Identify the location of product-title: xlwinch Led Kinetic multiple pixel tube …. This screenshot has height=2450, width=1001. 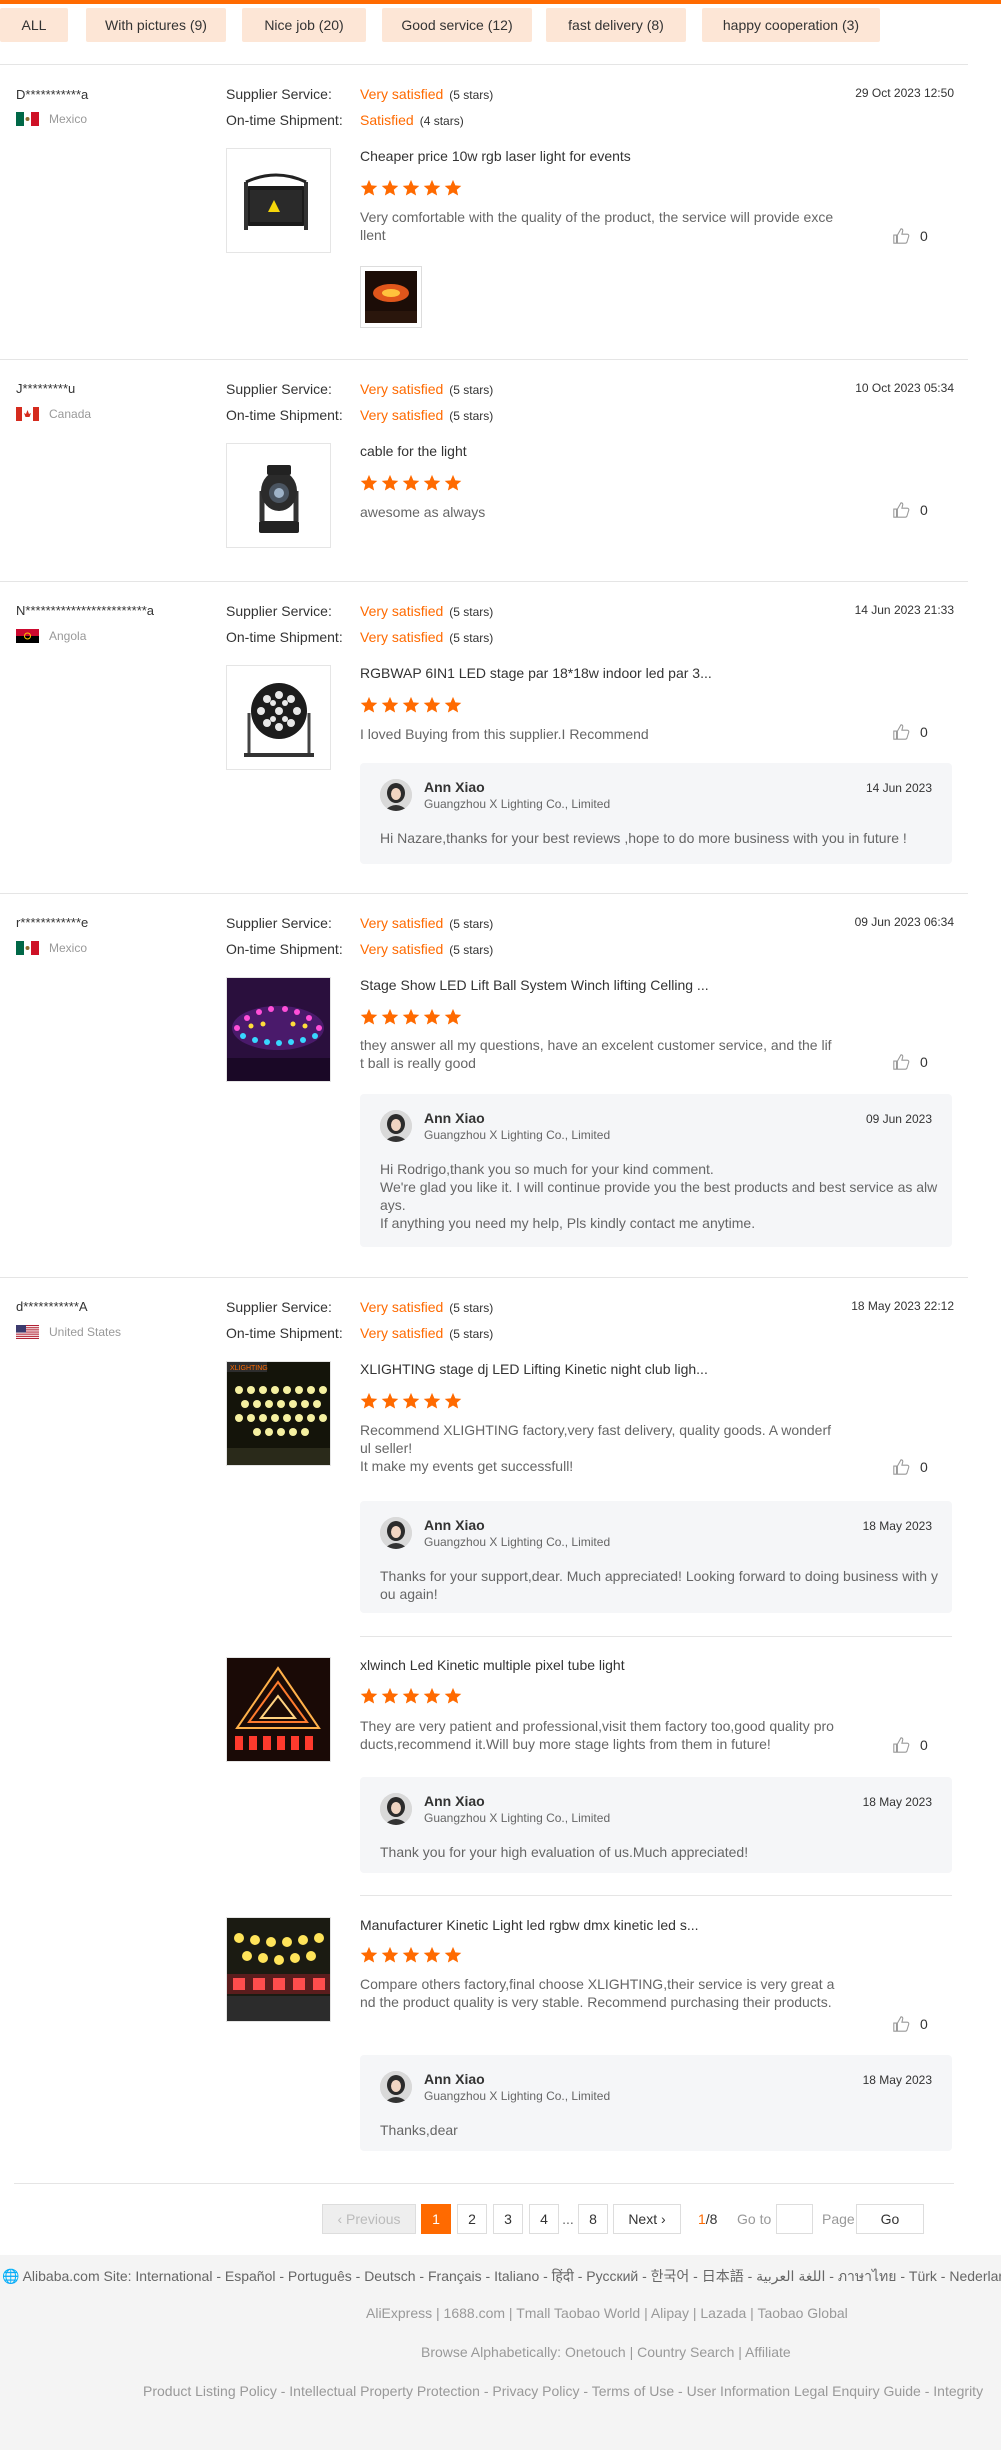
(492, 1665).